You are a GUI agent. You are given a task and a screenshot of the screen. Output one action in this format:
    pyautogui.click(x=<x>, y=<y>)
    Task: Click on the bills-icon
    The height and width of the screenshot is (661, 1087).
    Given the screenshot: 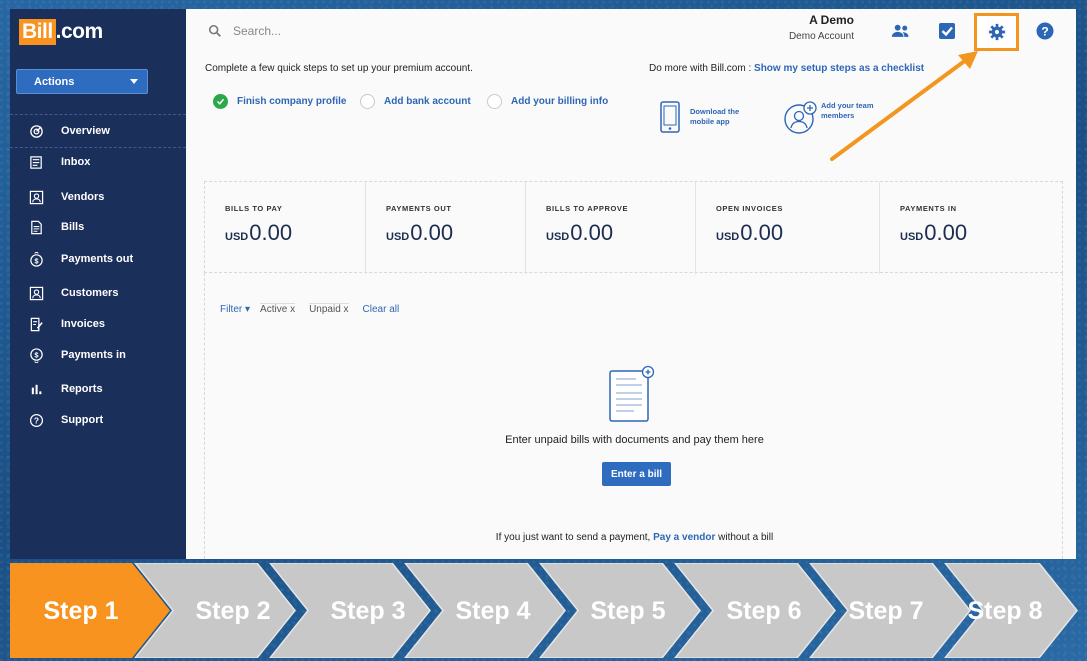 What is the action you would take?
    pyautogui.click(x=36, y=227)
    